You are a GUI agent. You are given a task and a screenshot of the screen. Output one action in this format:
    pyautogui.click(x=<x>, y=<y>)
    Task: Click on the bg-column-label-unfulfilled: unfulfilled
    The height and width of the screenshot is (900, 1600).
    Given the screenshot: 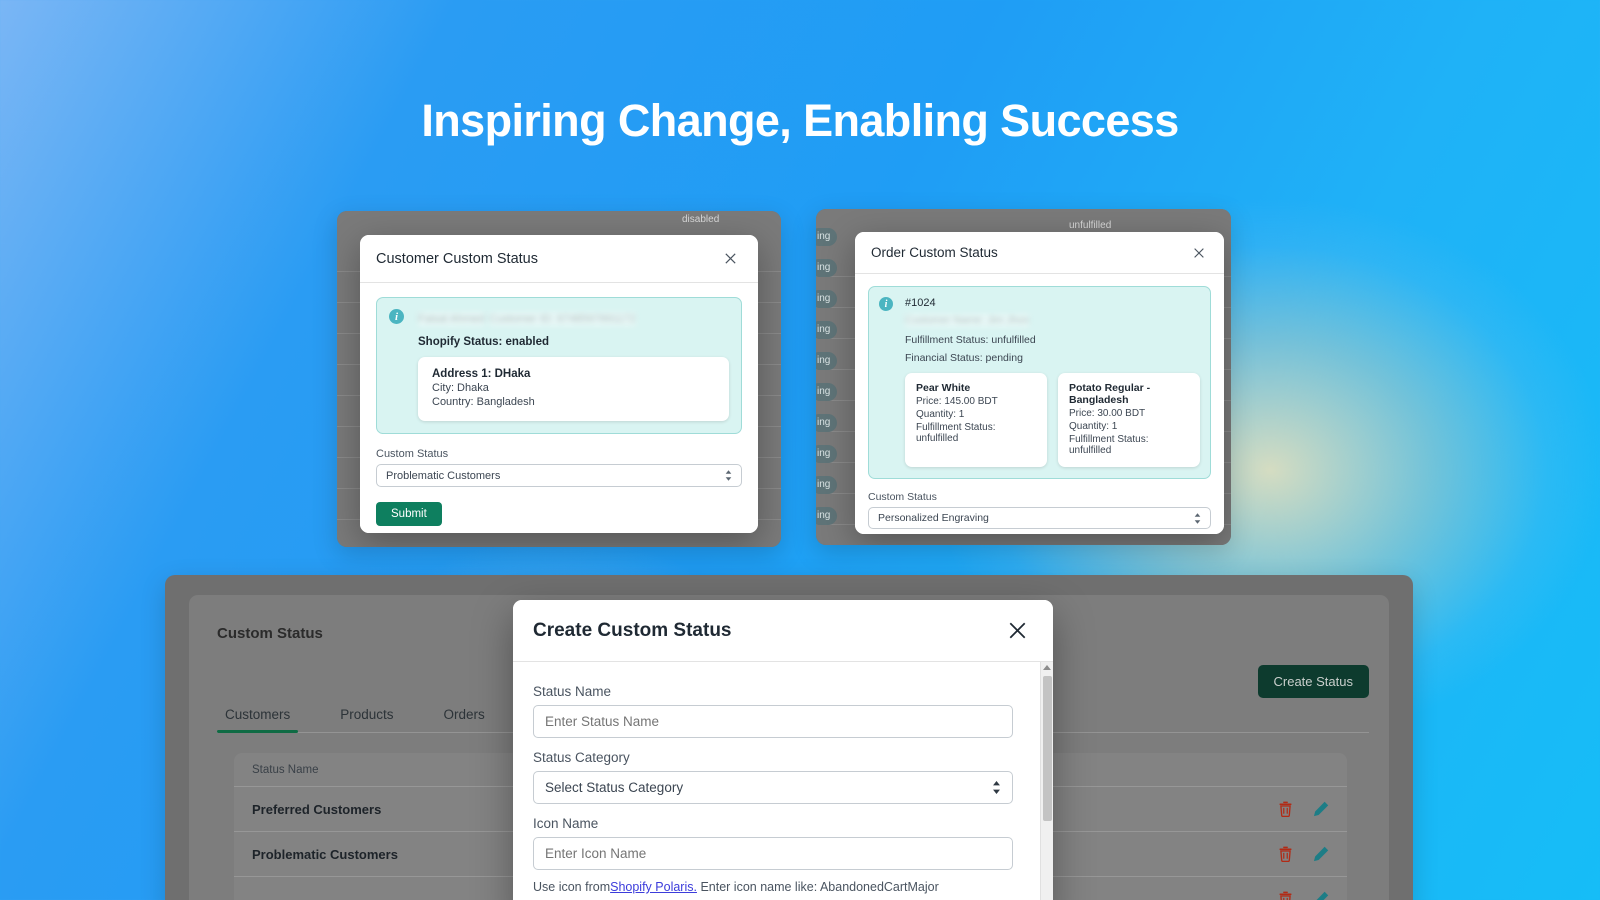 What is the action you would take?
    pyautogui.click(x=1090, y=225)
    